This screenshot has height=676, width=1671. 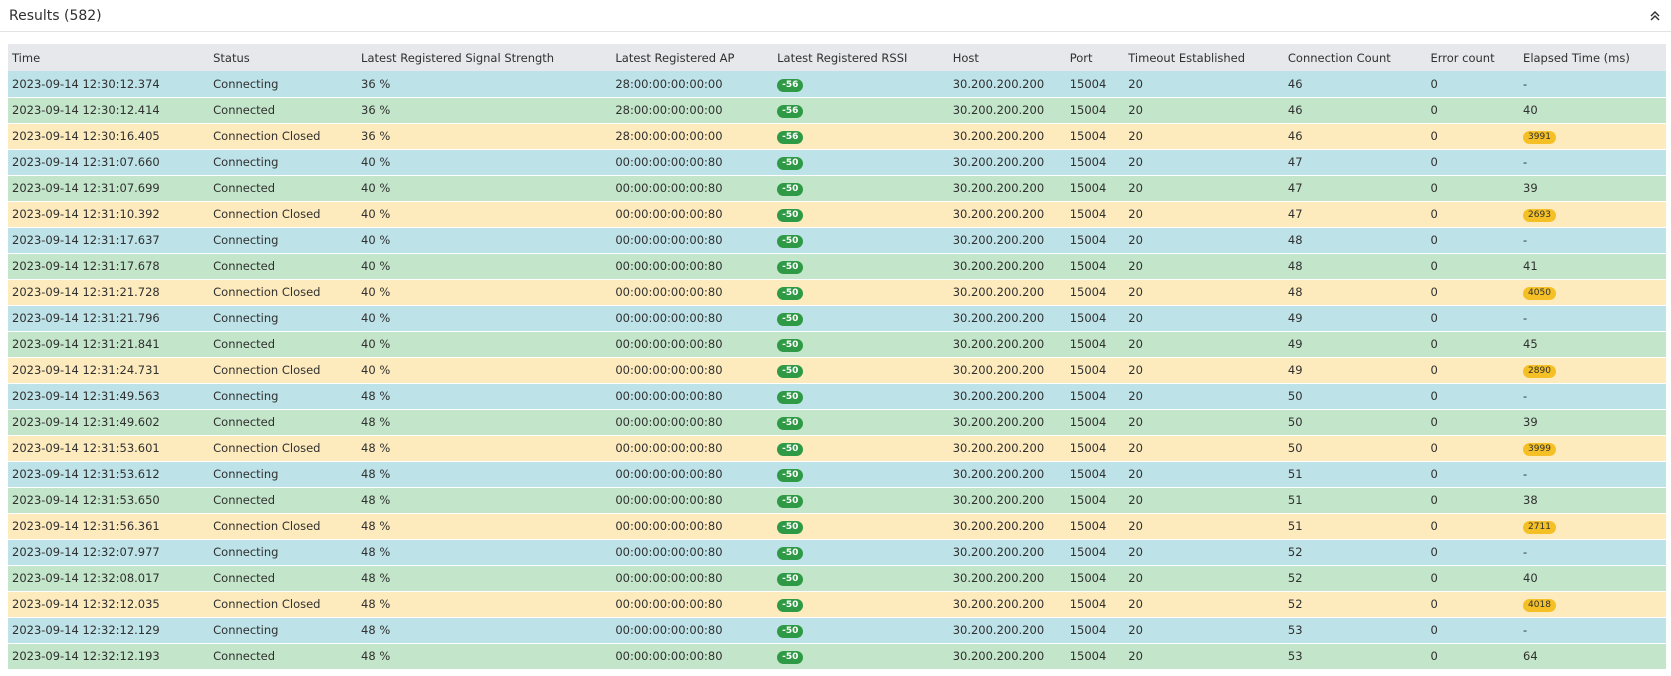 I want to click on cell-signal-strength: 36 %, so click(x=484, y=84).